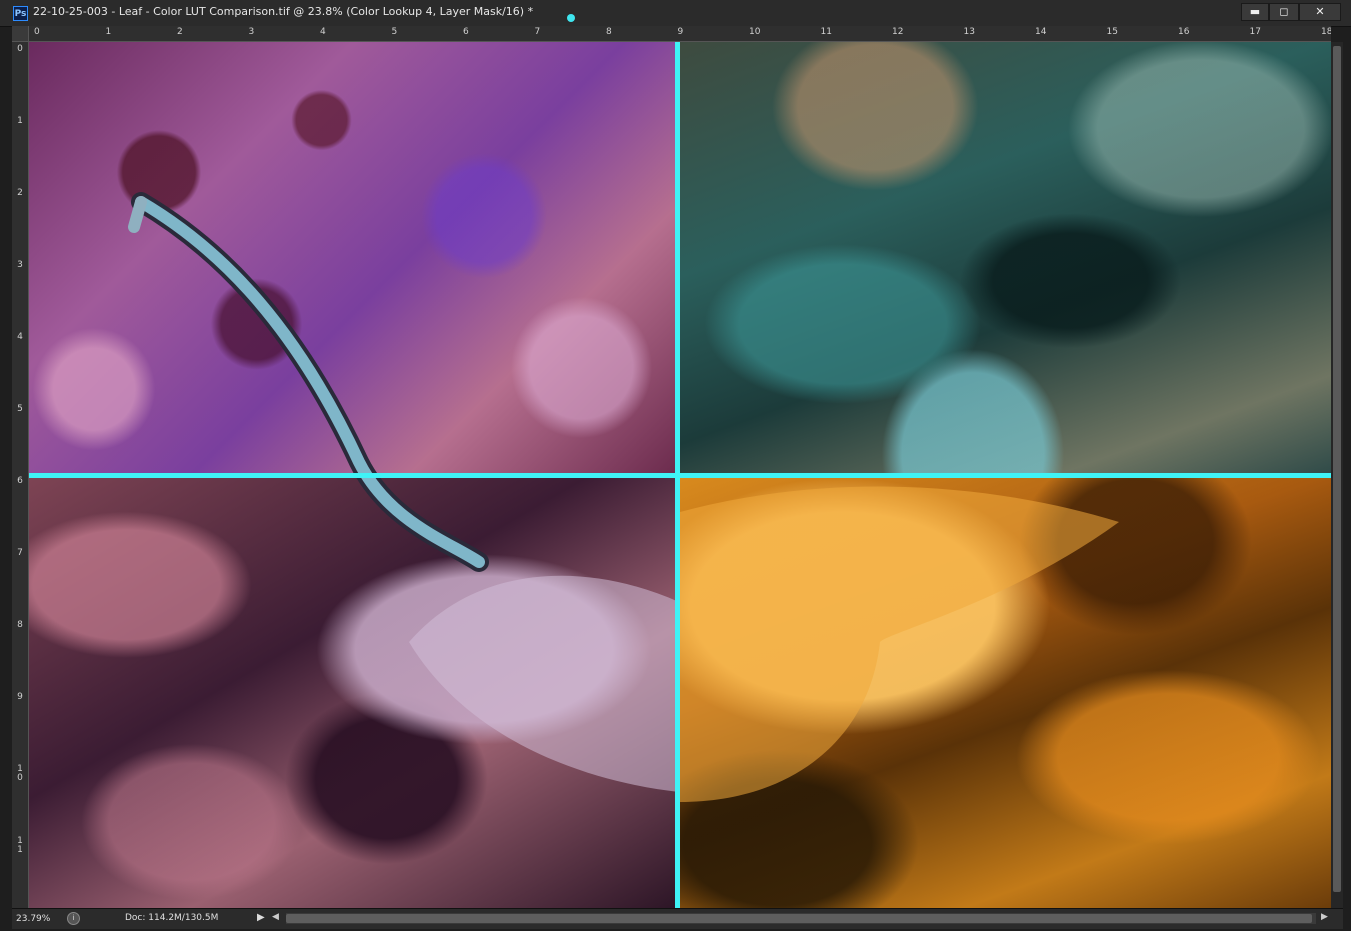 This screenshot has height=931, width=1351. I want to click on ruler-h-label: 9, so click(680, 32).